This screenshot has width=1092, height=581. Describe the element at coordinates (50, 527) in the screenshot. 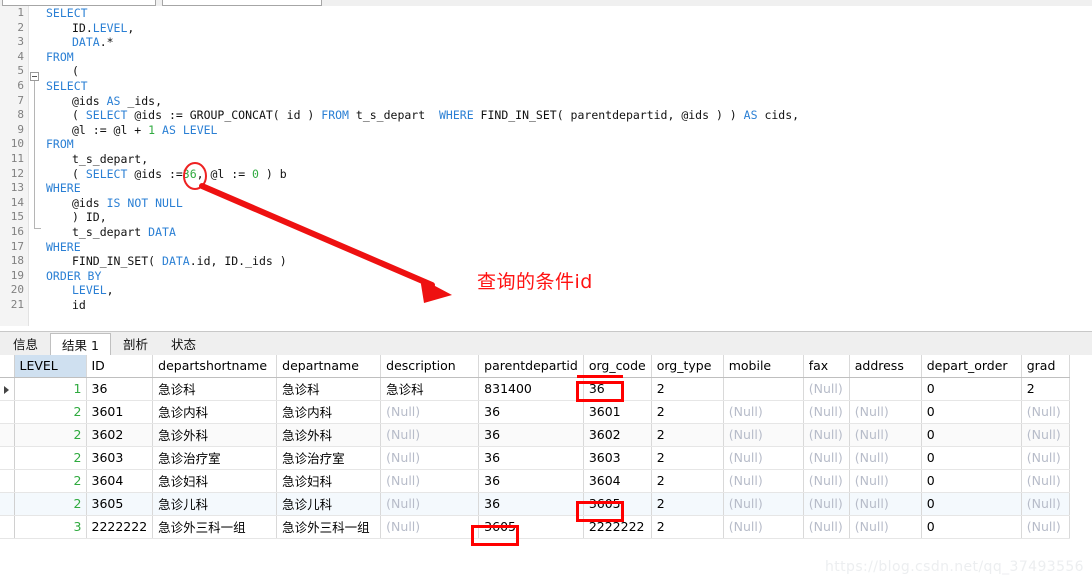

I see `table-cell-LEVEL: 3` at that location.